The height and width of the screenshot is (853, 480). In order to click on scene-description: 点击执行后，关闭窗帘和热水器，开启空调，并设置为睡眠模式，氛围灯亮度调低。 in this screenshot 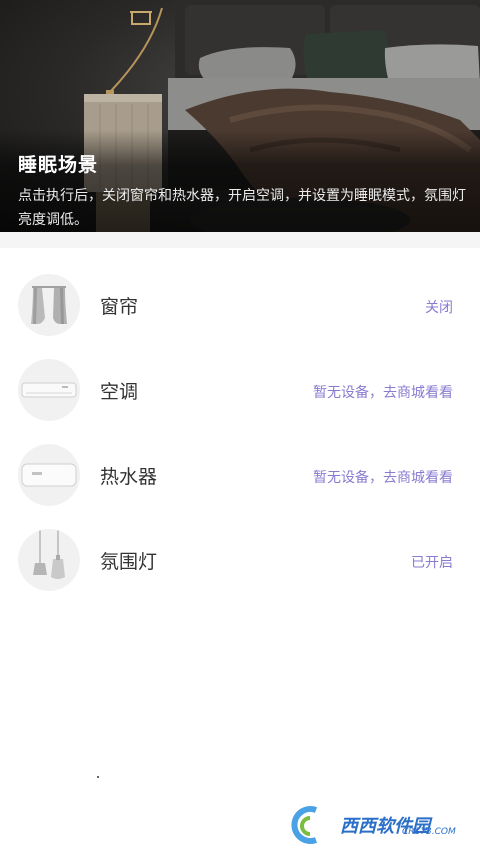, I will do `click(242, 208)`.